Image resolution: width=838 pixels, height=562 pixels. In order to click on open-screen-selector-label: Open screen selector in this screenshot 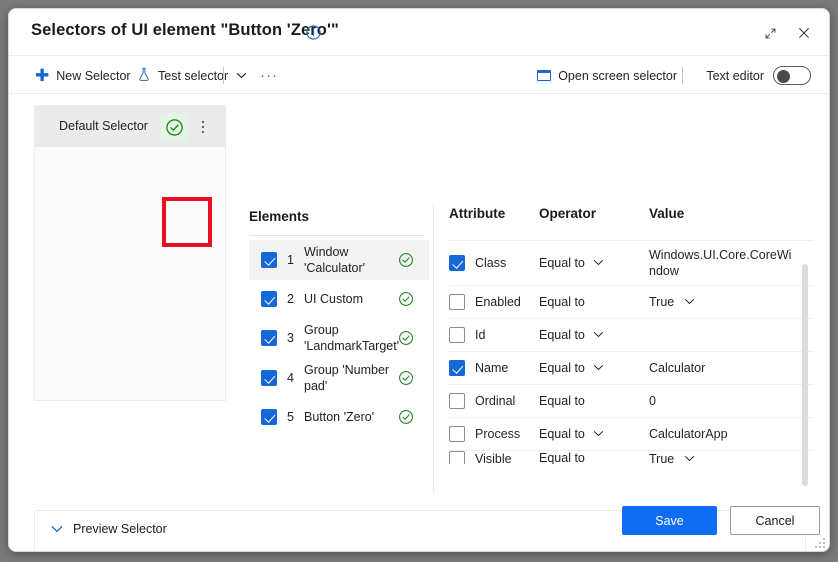, I will do `click(617, 75)`.